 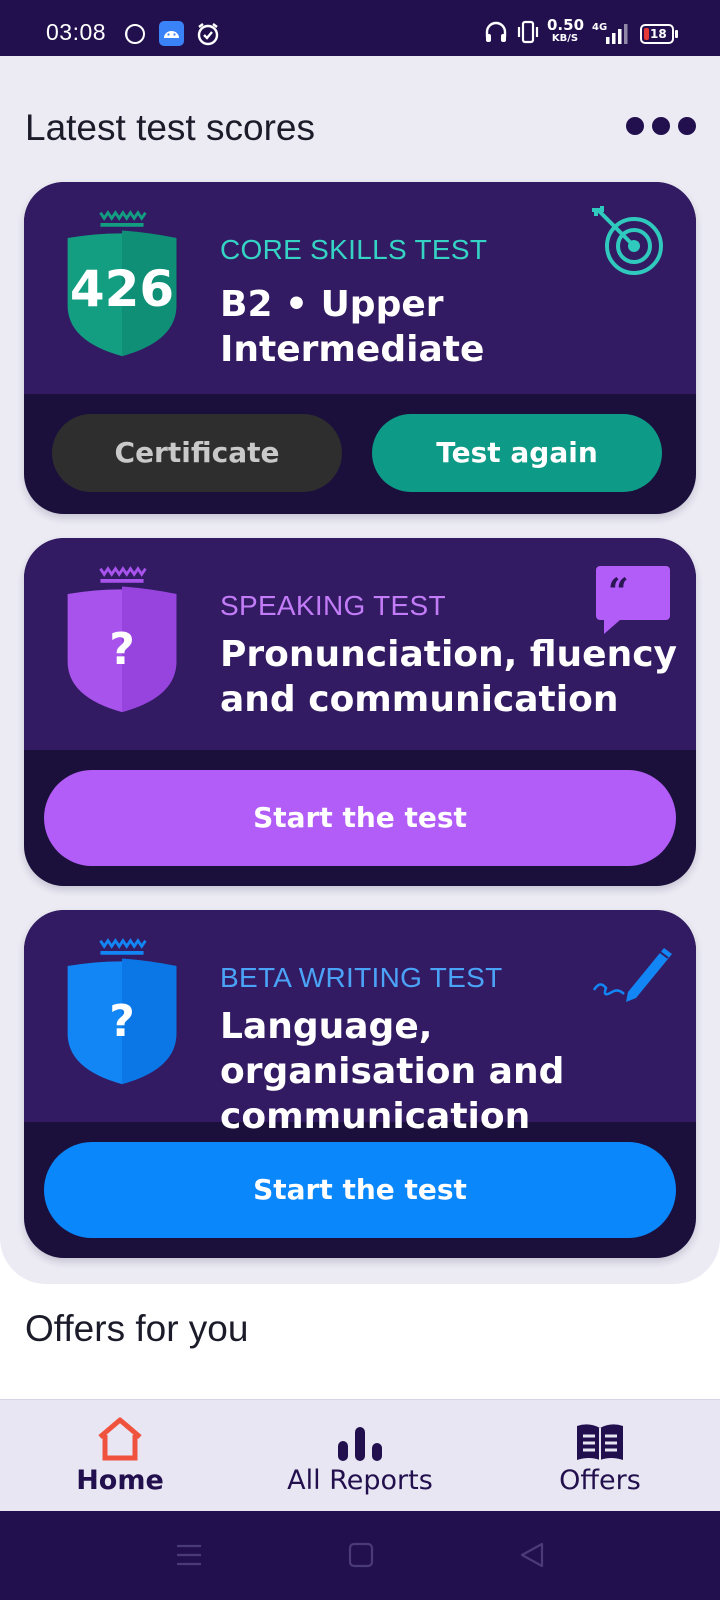 What do you see at coordinates (171, 33) in the screenshot?
I see `android-app-icon` at bounding box center [171, 33].